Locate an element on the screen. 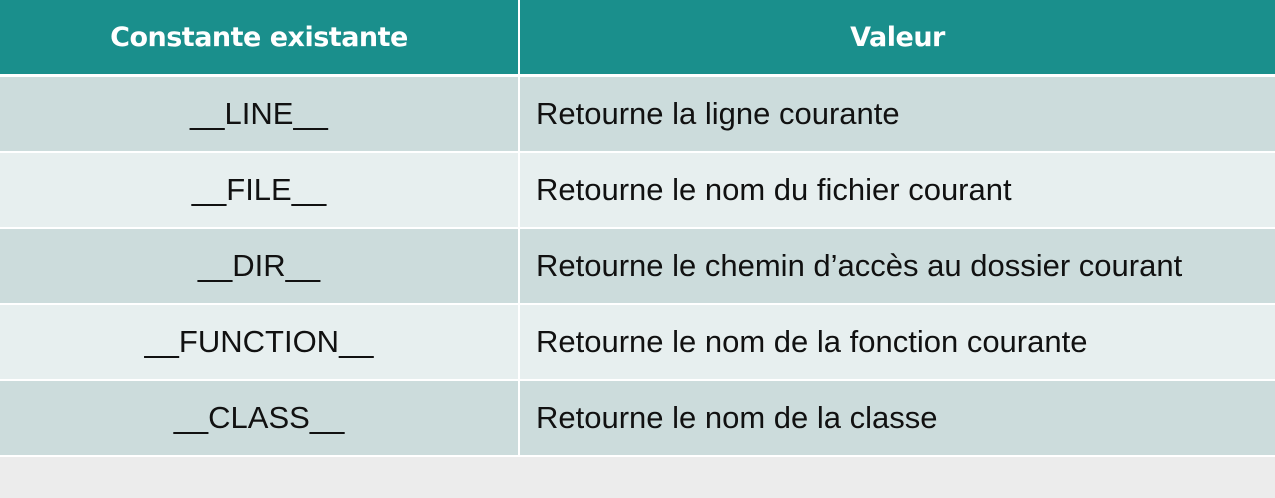 The image size is (1275, 498). cell-constant: __FILE__ is located at coordinates (260, 190).